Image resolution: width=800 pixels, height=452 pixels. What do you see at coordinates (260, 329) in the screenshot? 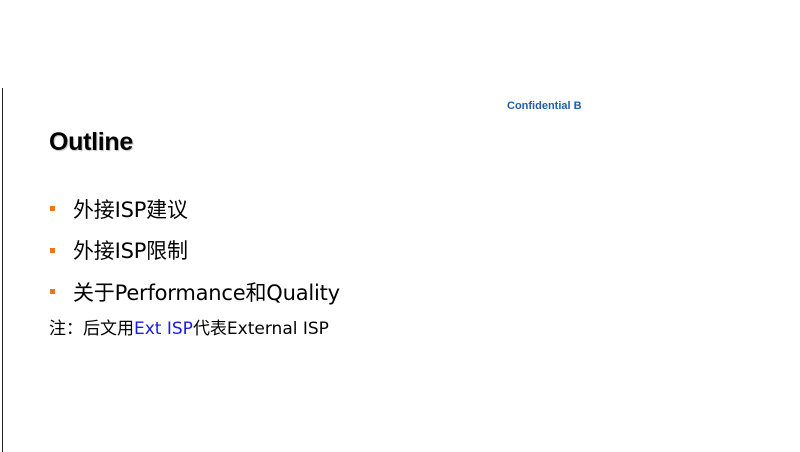
I see `note-suffix: 代表External ISP` at bounding box center [260, 329].